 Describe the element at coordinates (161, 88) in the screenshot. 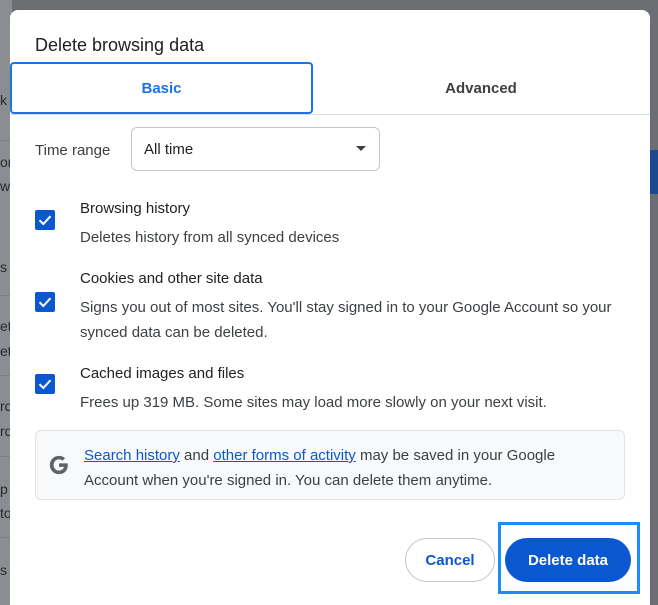

I see `tab-basic: Basic` at that location.